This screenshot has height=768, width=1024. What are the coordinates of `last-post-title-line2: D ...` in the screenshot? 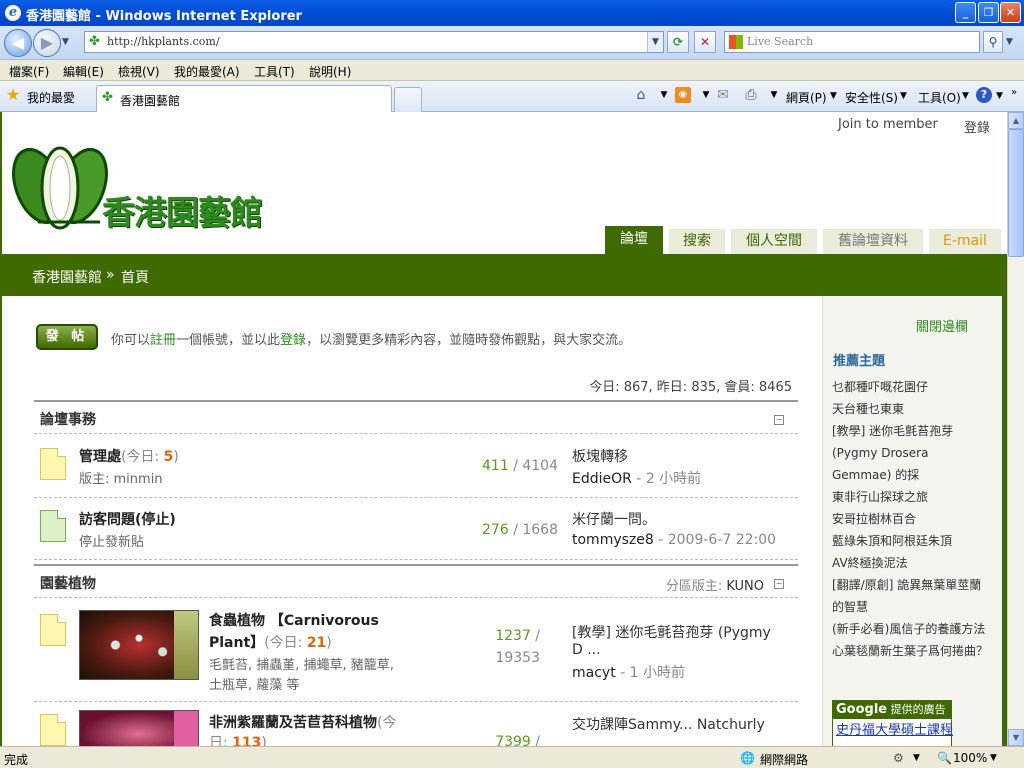 It's located at (586, 650).